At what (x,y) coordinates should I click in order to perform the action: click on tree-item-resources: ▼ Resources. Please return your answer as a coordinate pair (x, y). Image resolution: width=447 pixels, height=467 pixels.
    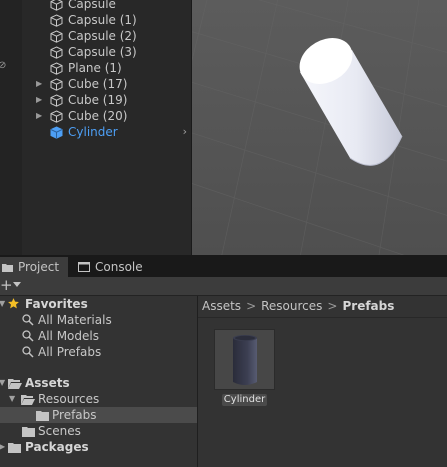
    Looking at the image, I should click on (98, 399).